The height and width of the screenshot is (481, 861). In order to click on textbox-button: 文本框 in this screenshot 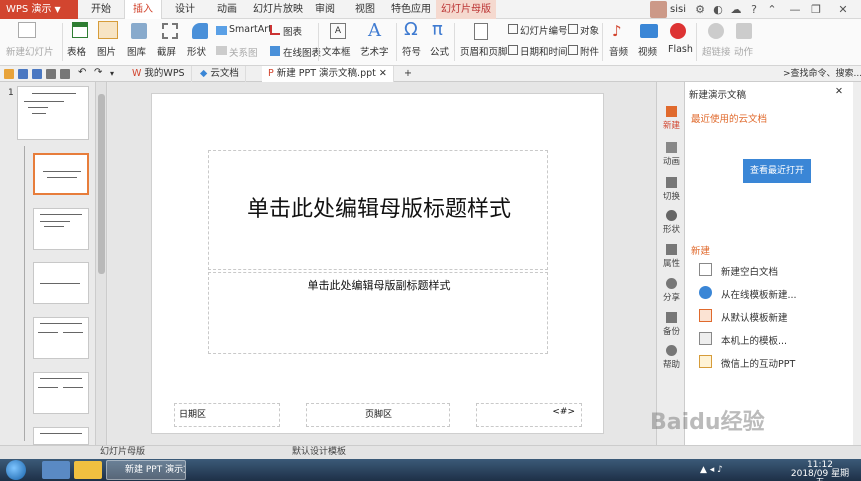, I will do `click(336, 51)`.